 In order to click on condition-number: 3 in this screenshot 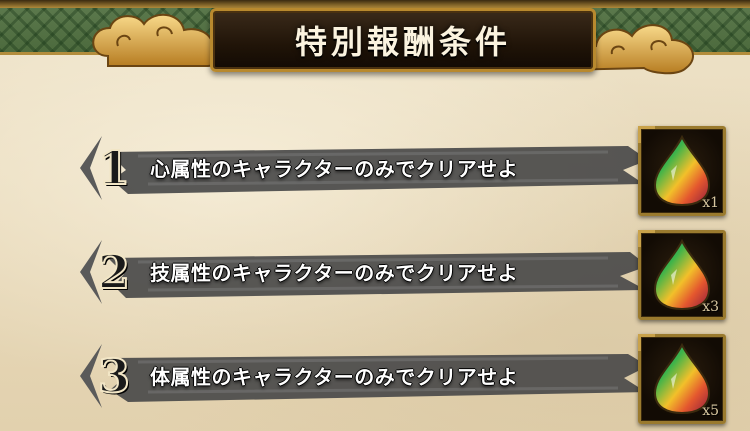, I will do `click(114, 376)`.